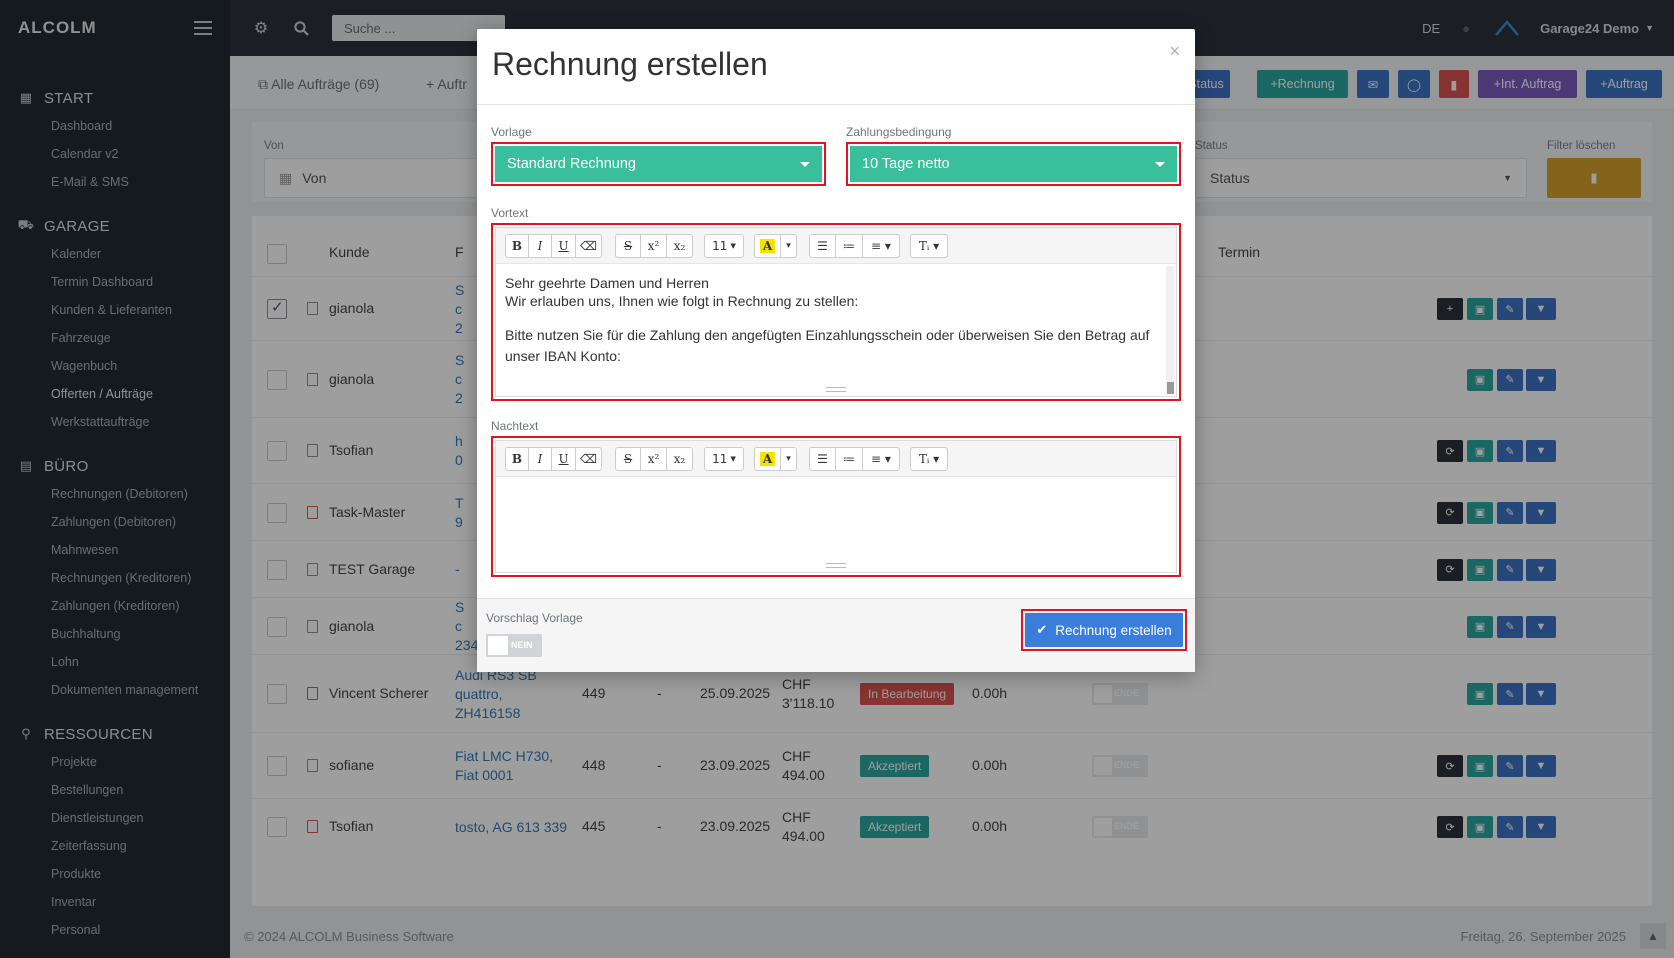  Describe the element at coordinates (510, 213) in the screenshot. I see `vortext-label: Vortext` at that location.